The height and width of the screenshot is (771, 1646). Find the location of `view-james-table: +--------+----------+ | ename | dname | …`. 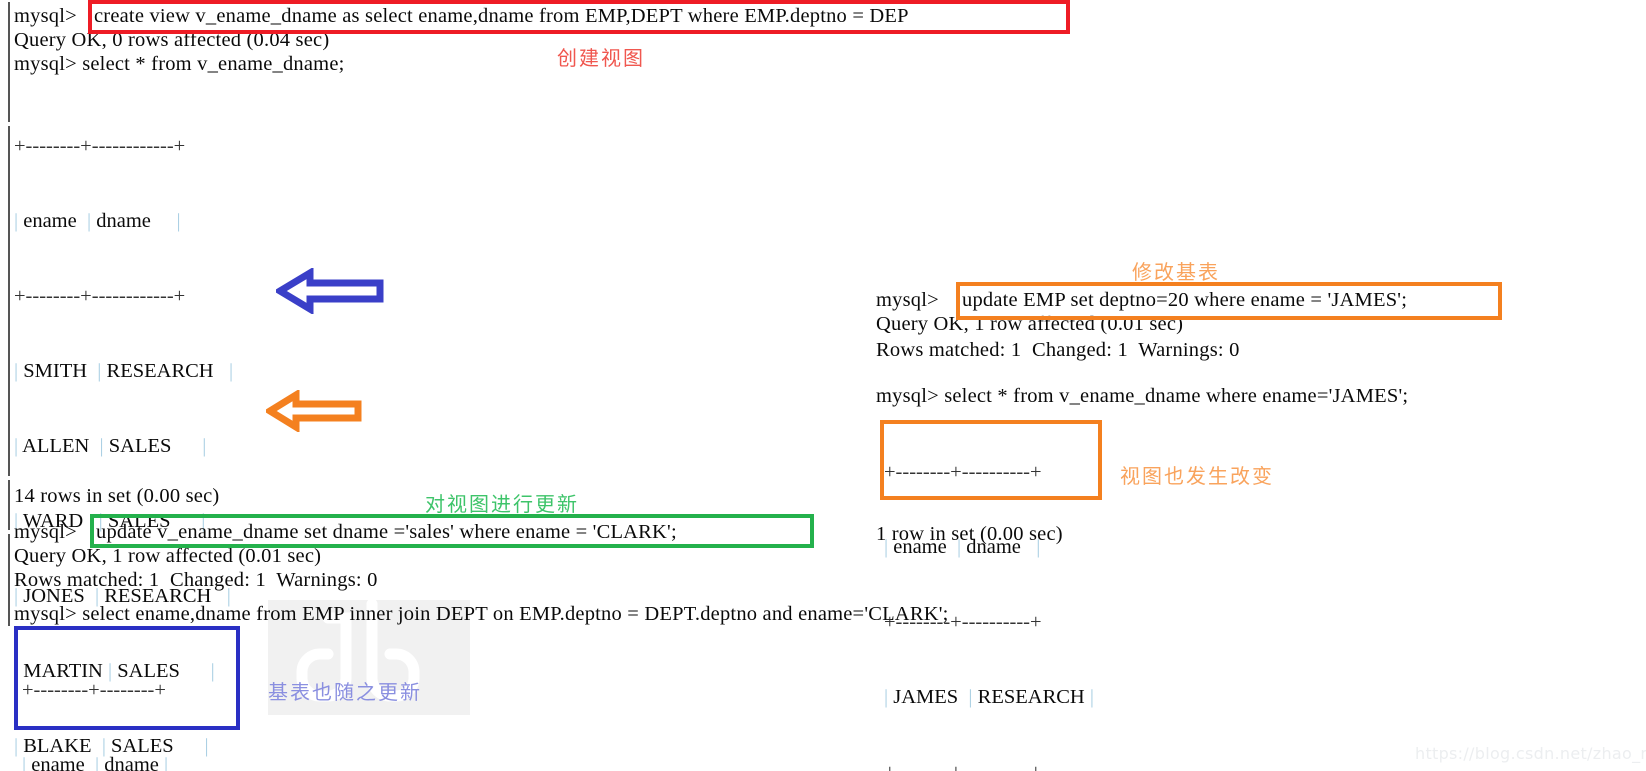

view-james-table: +--------+----------+ | ename | dname | … is located at coordinates (989, 590).